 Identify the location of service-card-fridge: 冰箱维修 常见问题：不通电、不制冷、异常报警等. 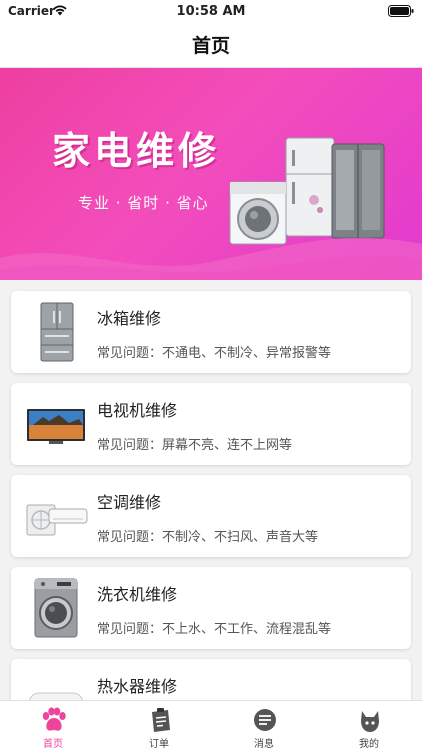
(211, 332).